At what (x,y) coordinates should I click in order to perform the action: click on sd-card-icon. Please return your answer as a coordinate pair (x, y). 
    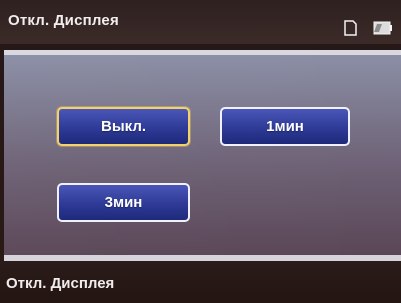
    Looking at the image, I should click on (350, 28).